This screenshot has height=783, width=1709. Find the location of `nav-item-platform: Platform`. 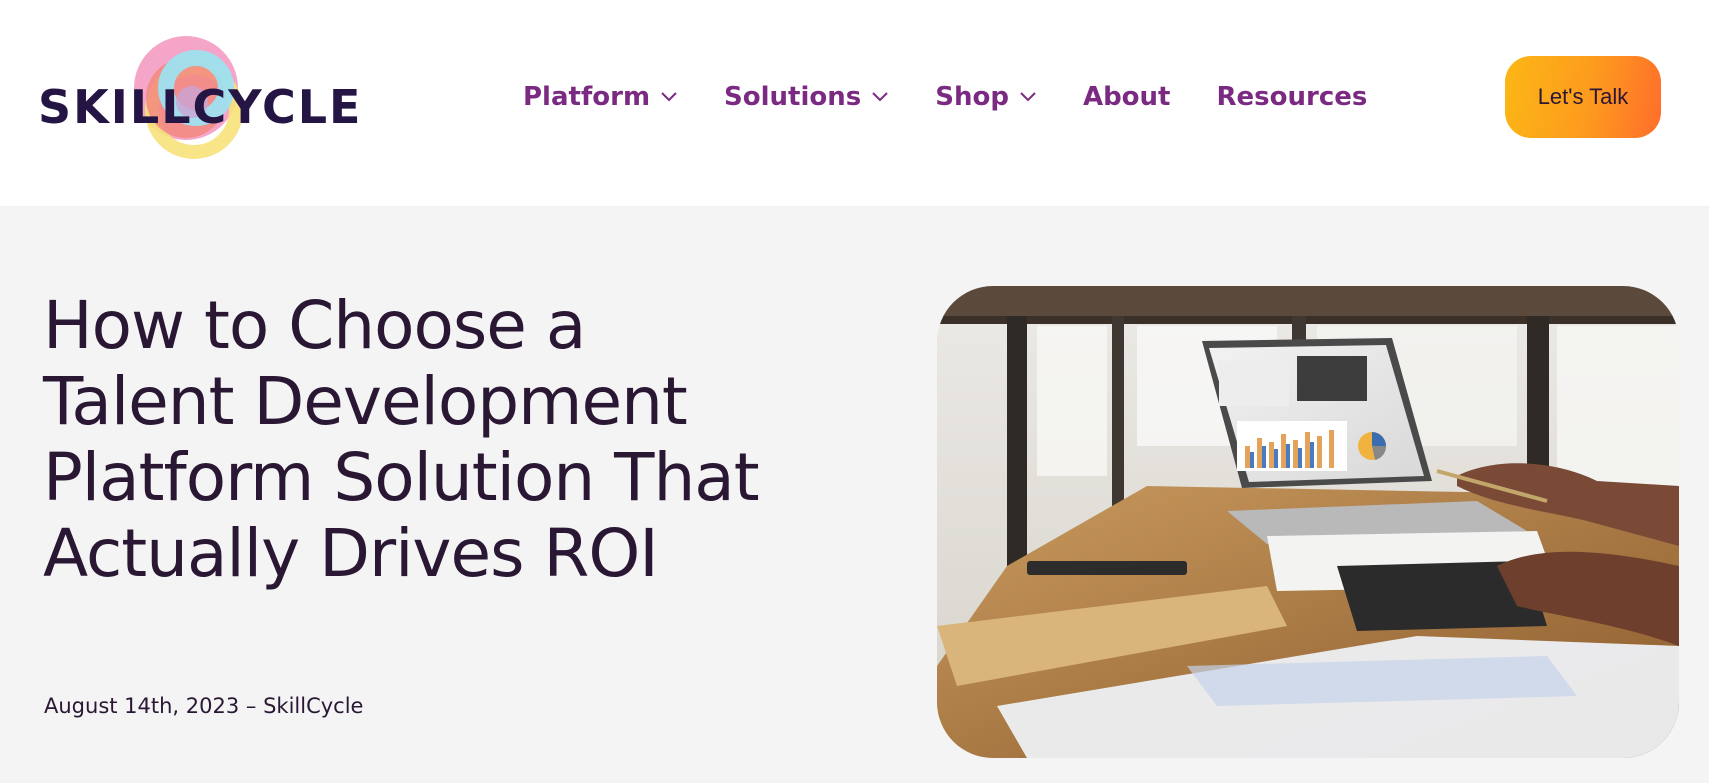

nav-item-platform: Platform is located at coordinates (600, 97).